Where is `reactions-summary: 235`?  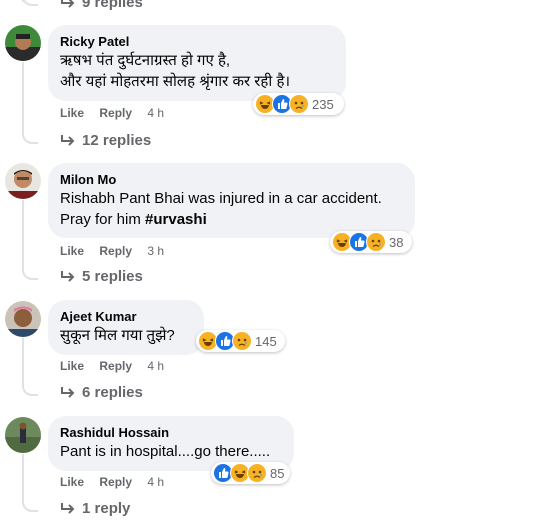 reactions-summary: 235 is located at coordinates (298, 104).